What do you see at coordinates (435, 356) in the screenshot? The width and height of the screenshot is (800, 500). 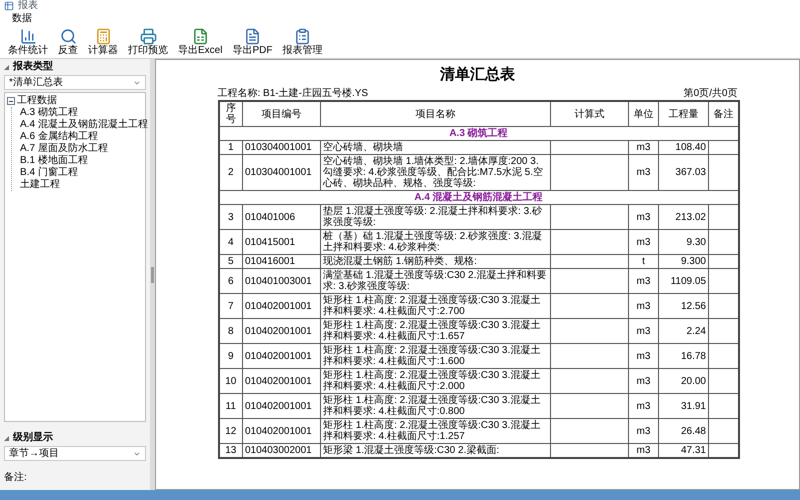 I see `table-cell: 矩形柱 1.柱高度: 2.混凝土强度等级:C30 3.混凝土拌和料要求: 4.柱截面尺寸:1.600` at bounding box center [435, 356].